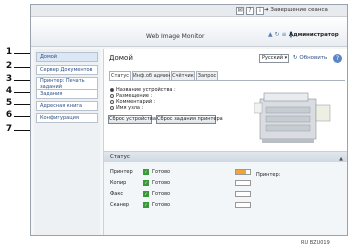 The width and height of the screenshot is (350, 250). What do you see at coordinates (118, 183) in the screenshot?
I see `status-device: Копир` at bounding box center [118, 183].